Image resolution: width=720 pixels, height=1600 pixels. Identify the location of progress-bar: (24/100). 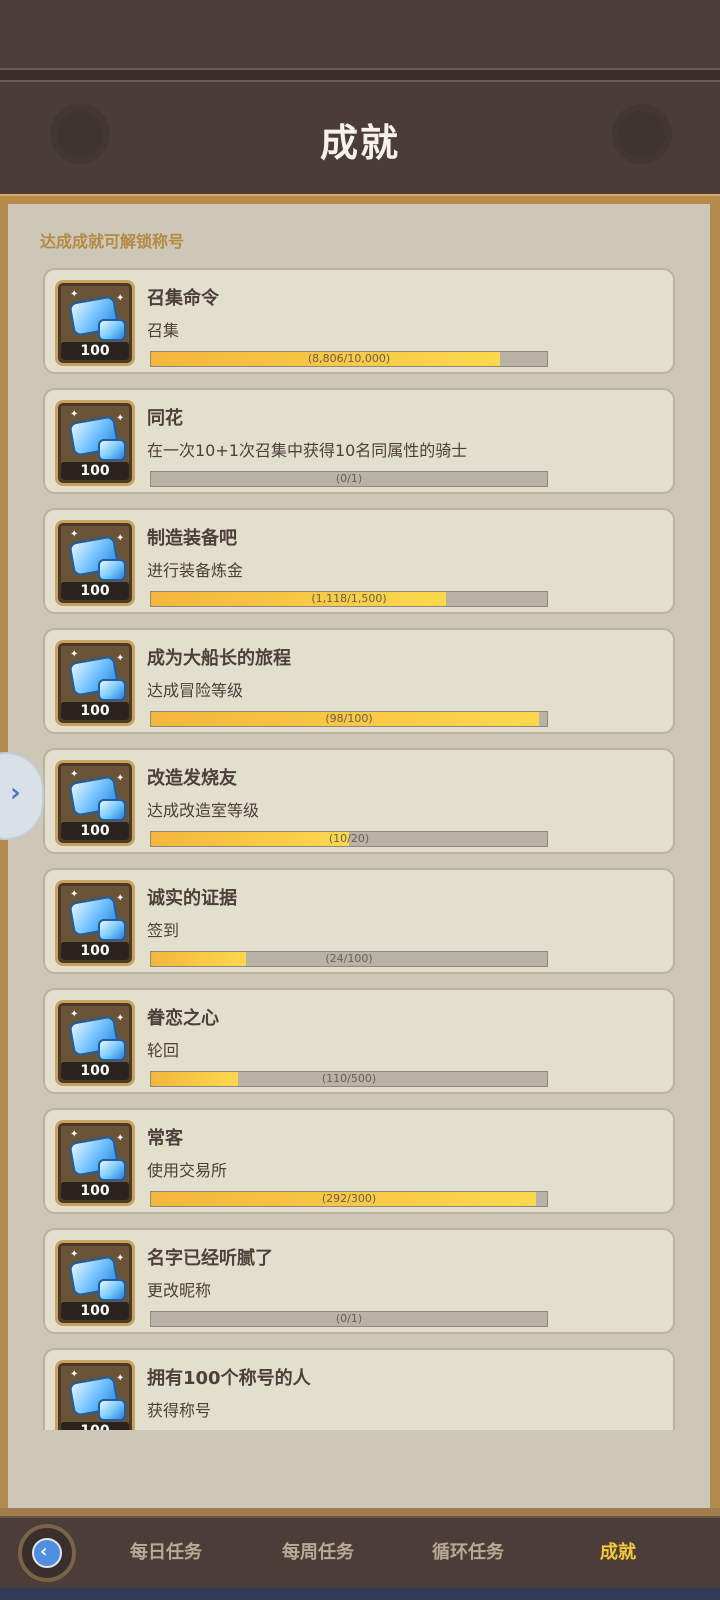
(349, 959).